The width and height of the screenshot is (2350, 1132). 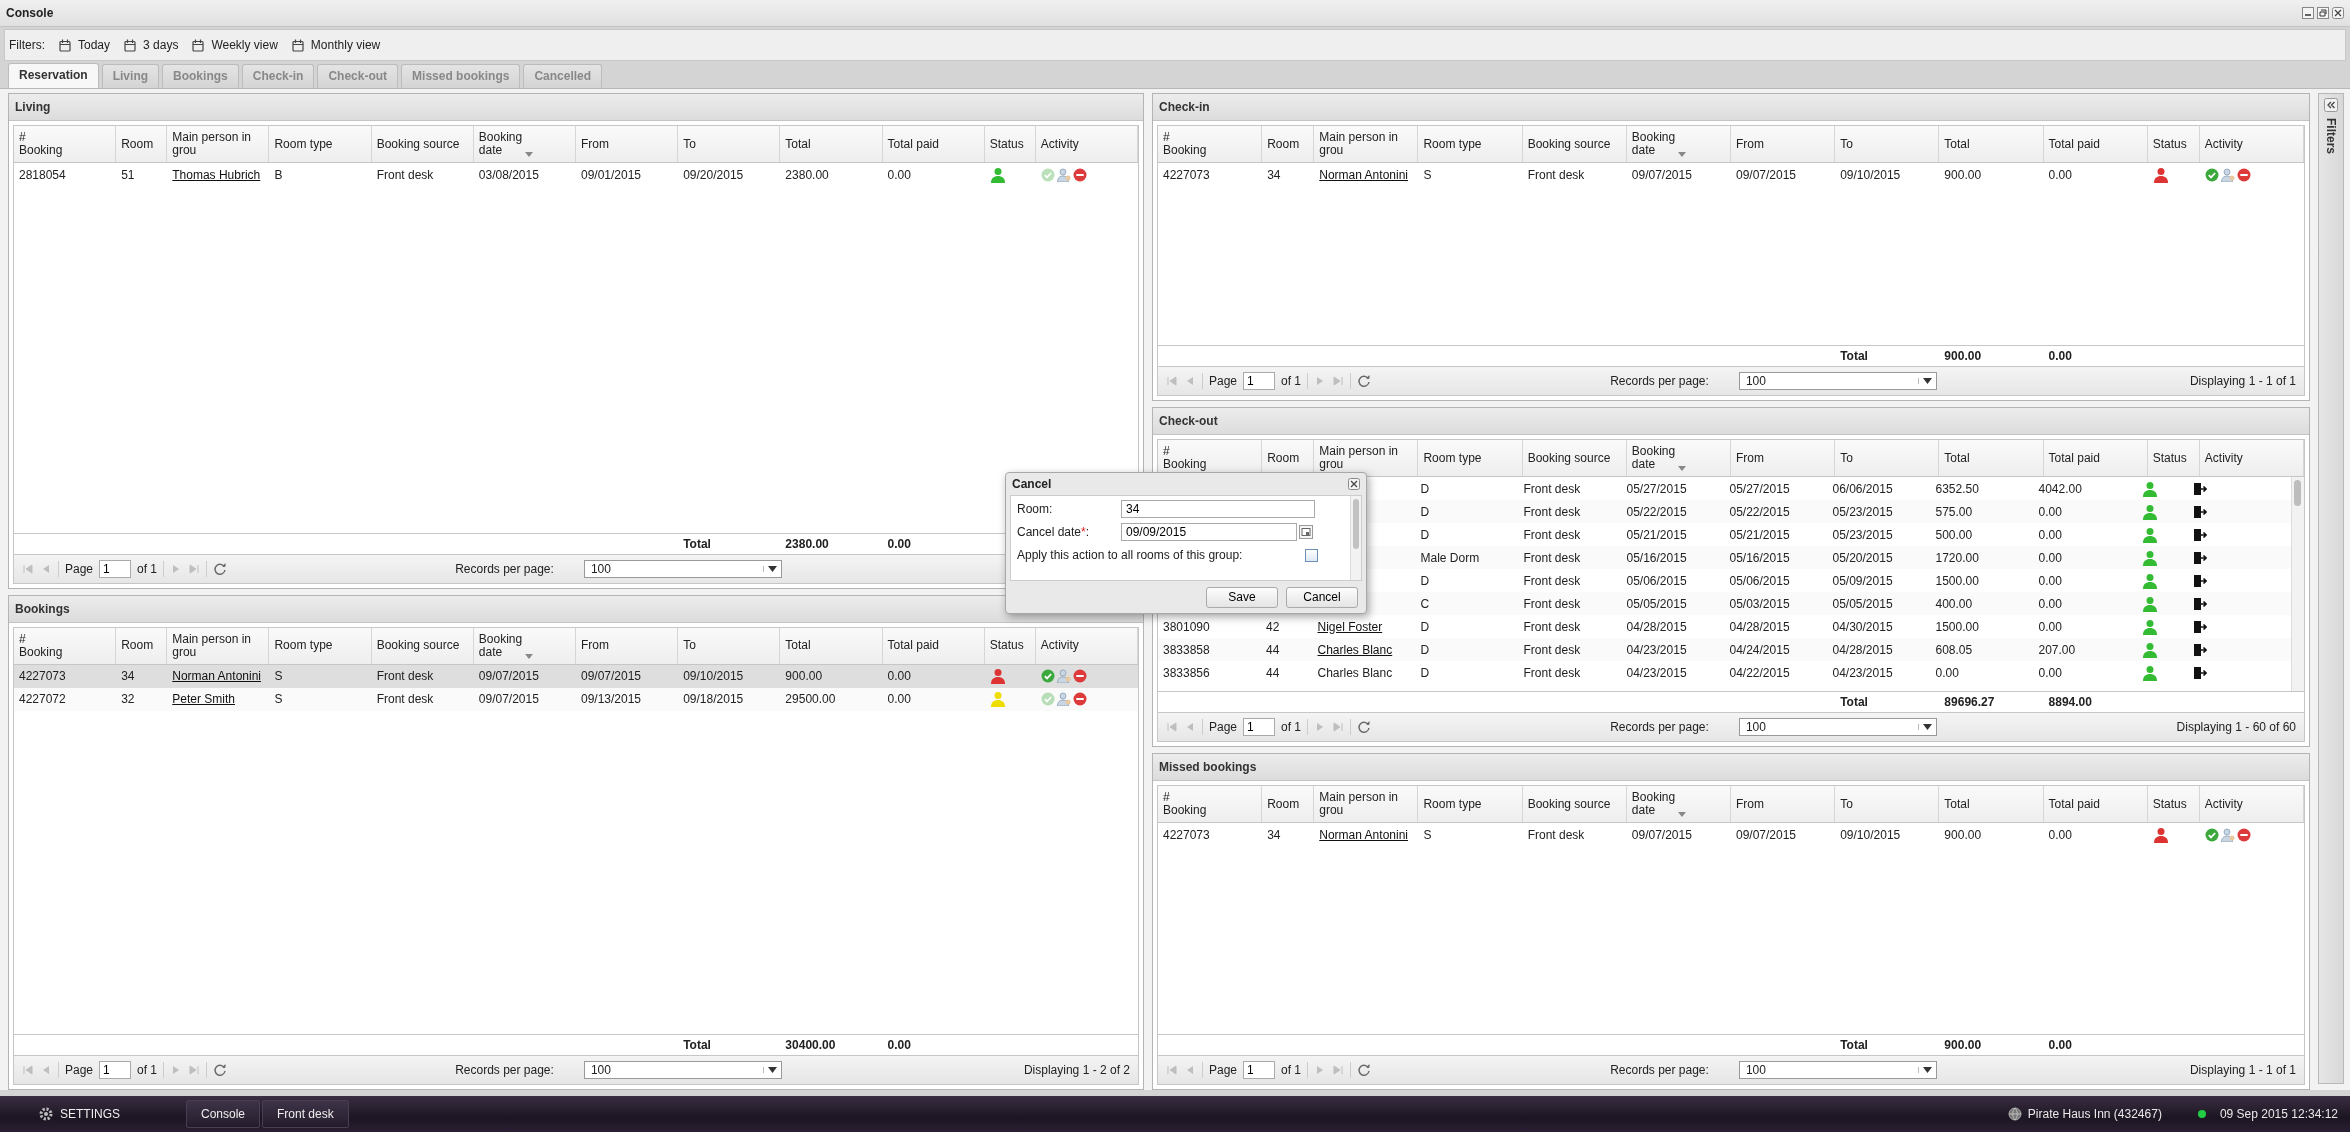 I want to click on filter-button: Monthly view, so click(x=336, y=45).